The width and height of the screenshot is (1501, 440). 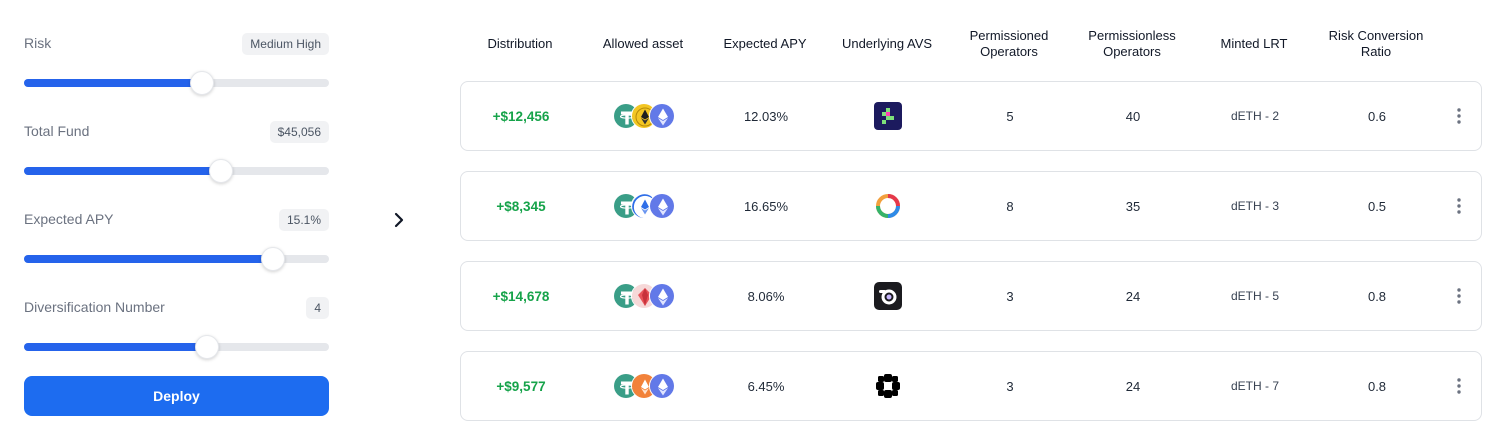 What do you see at coordinates (1255, 206) in the screenshot?
I see `minted-lrt-value: dETH - 3` at bounding box center [1255, 206].